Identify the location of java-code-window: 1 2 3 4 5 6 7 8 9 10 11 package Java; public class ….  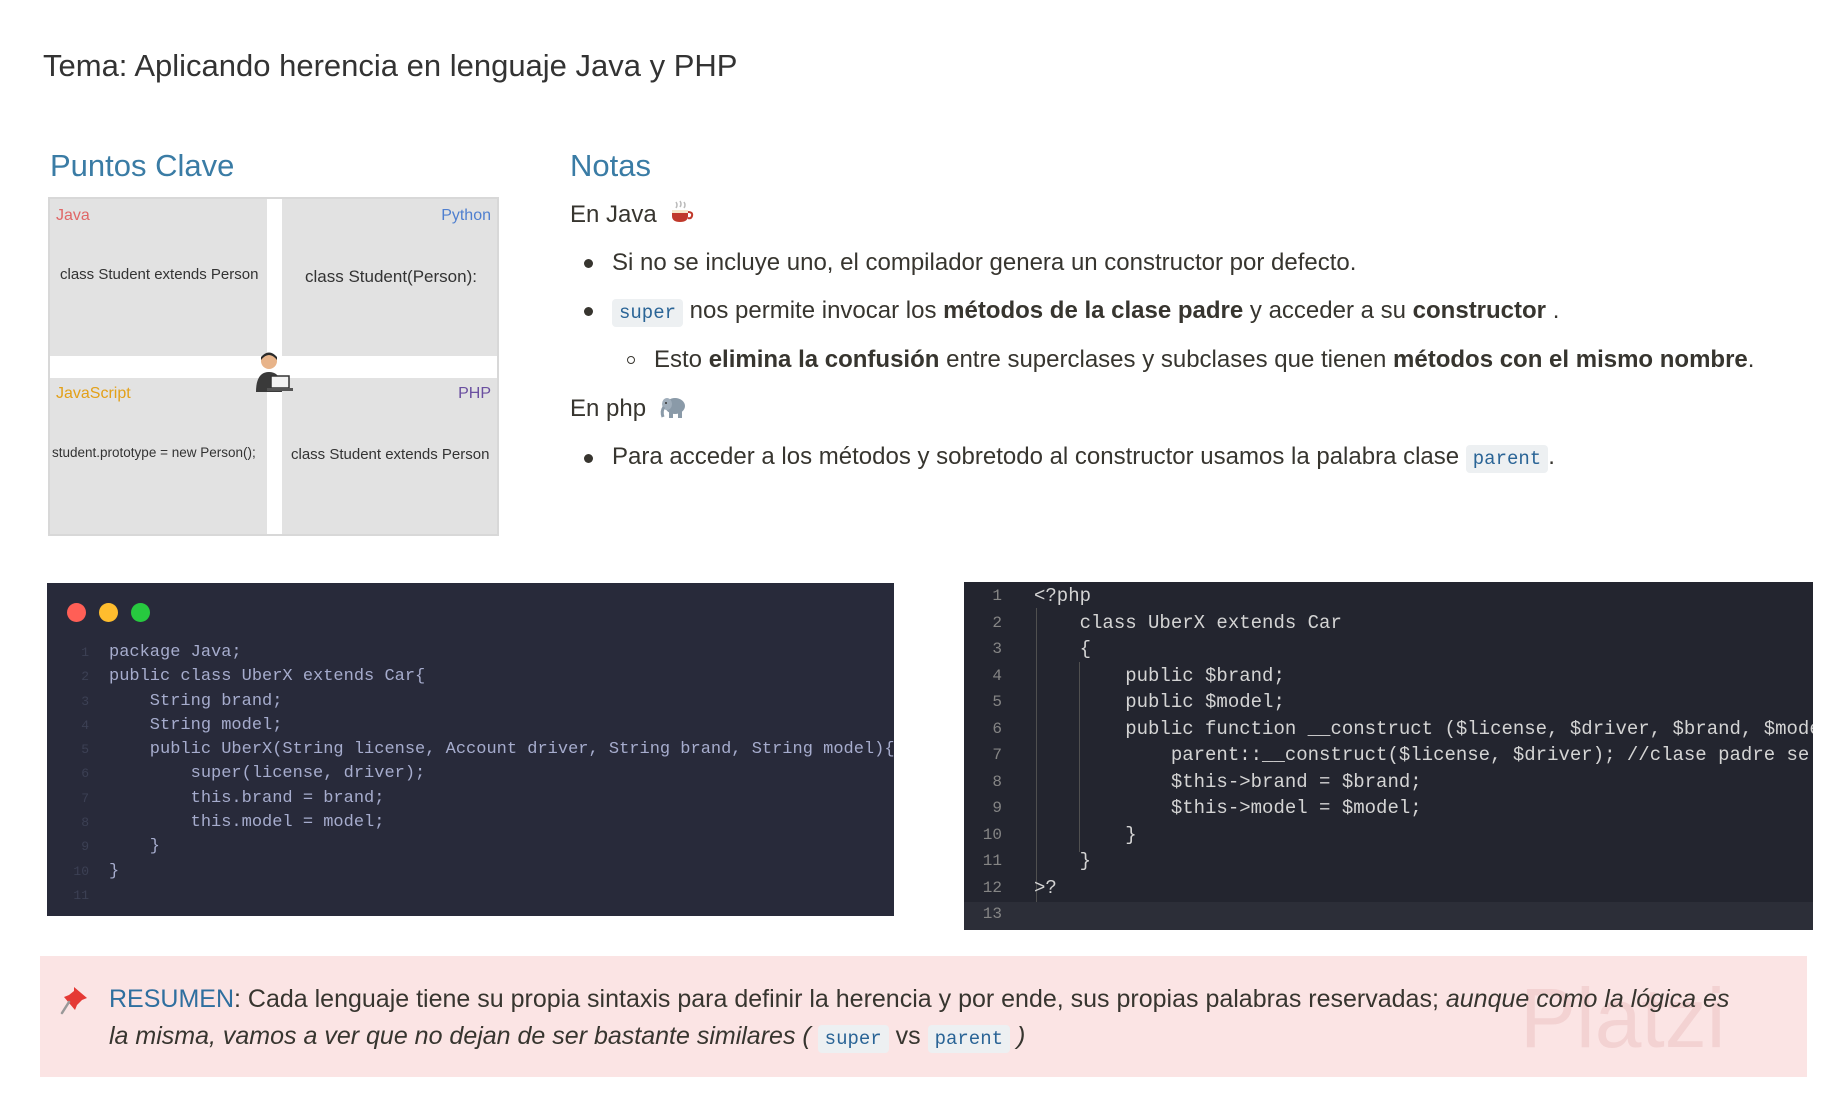
(471, 749).